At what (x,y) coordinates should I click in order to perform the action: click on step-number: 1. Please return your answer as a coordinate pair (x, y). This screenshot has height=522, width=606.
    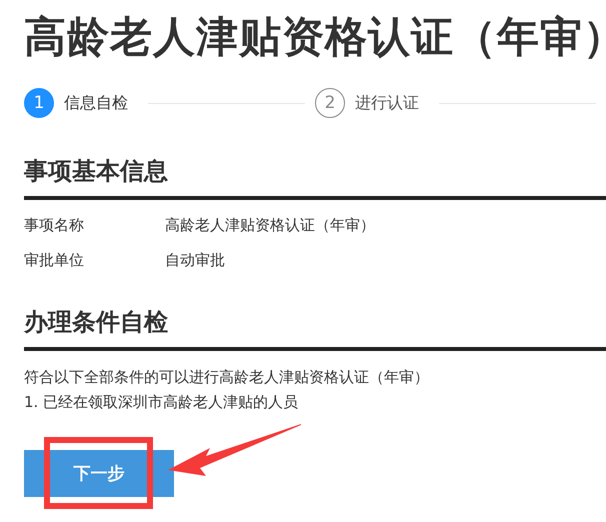
    Looking at the image, I should click on (39, 103).